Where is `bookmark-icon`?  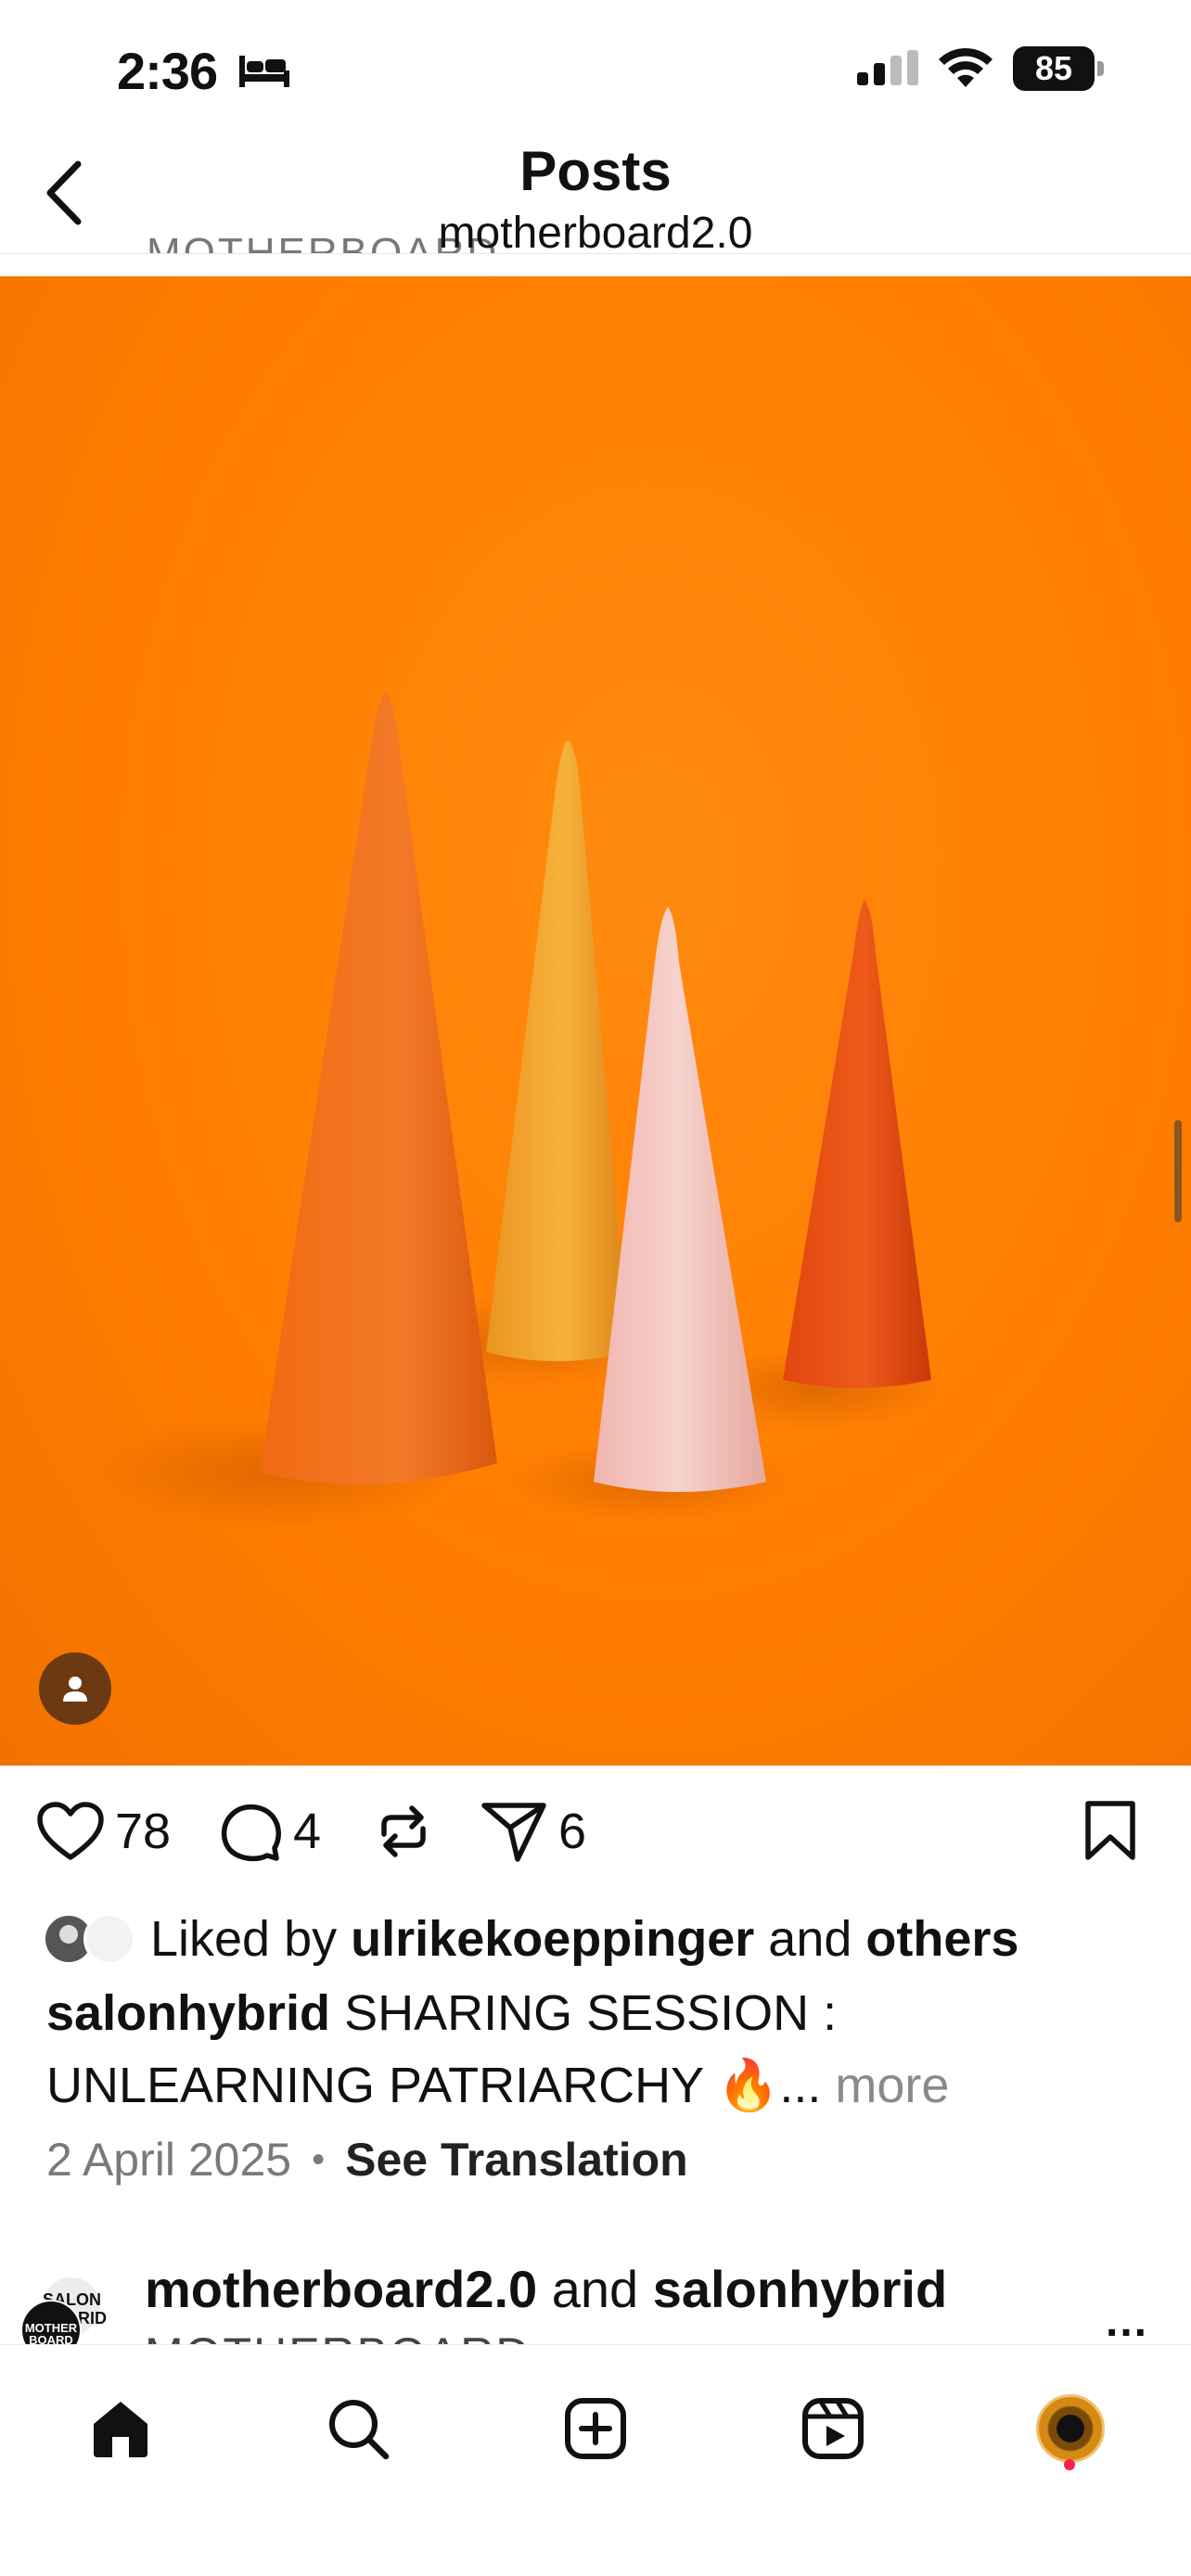 bookmark-icon is located at coordinates (1110, 1831).